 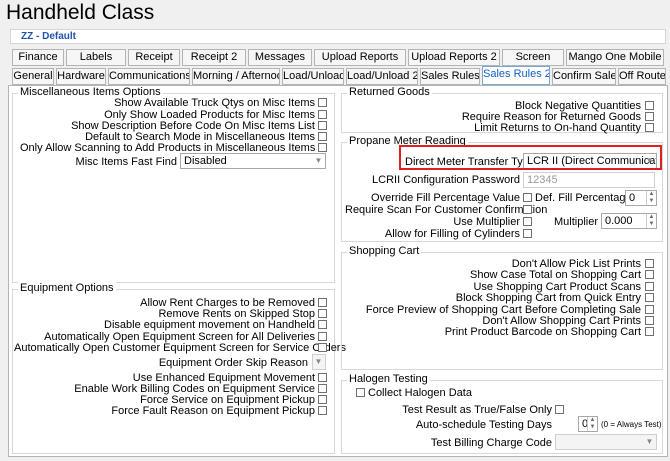 What do you see at coordinates (486, 222) in the screenshot?
I see `use-multiplier-label: Use Multiplier` at bounding box center [486, 222].